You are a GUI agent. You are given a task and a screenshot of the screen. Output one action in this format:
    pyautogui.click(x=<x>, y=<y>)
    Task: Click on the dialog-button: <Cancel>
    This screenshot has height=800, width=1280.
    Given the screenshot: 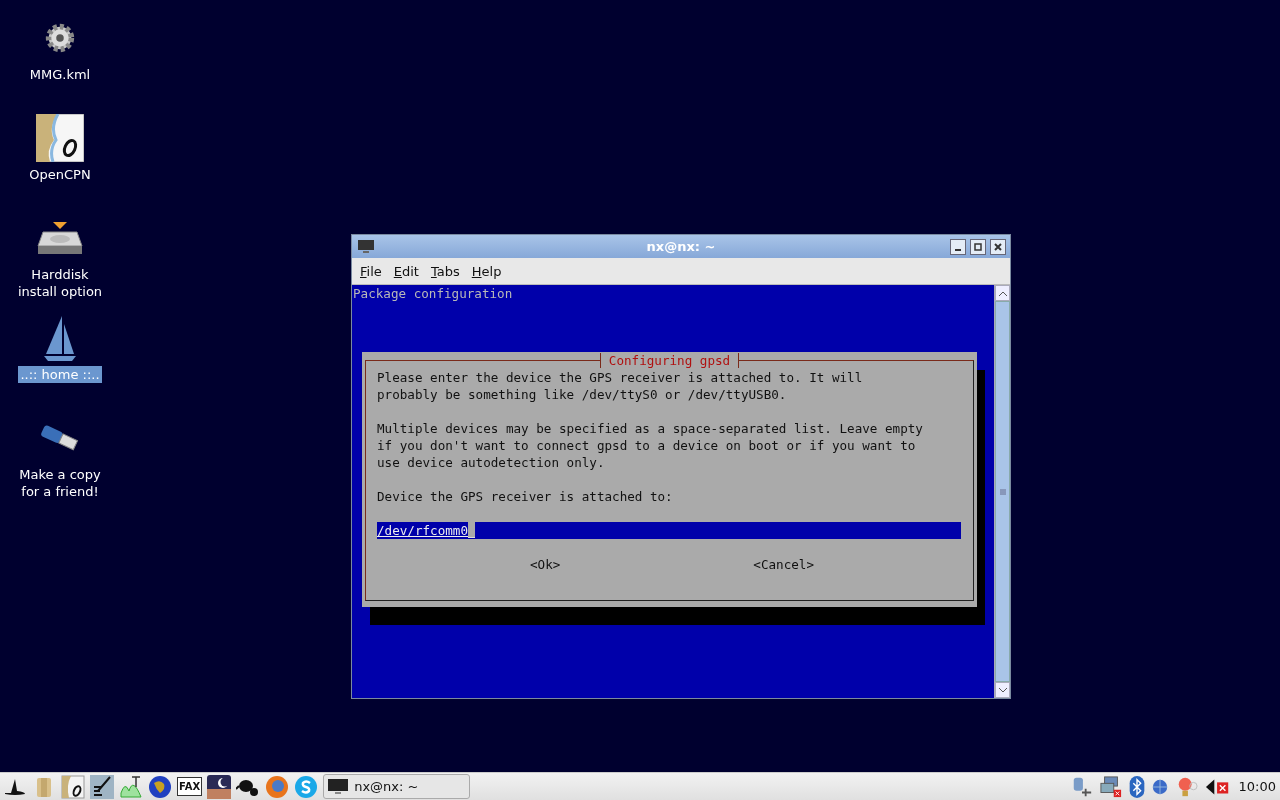 What is the action you would take?
    pyautogui.click(x=783, y=564)
    